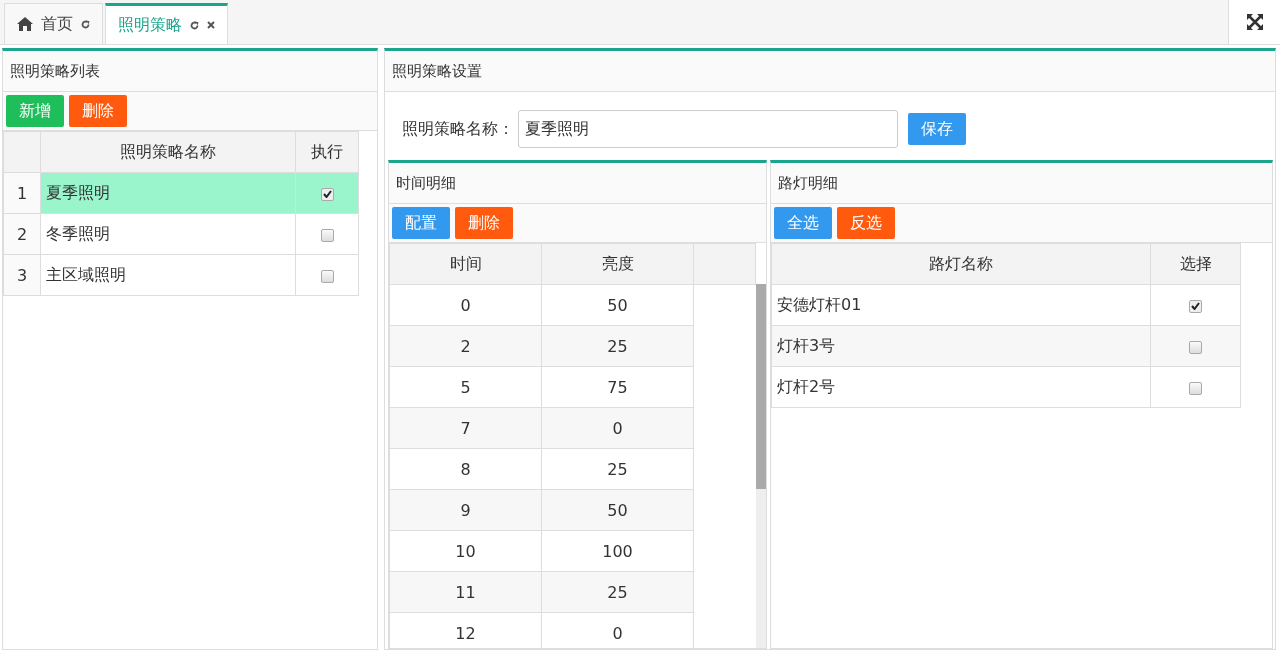 The height and width of the screenshot is (650, 1280). I want to click on table-row: 3 主区域照明, so click(181, 275).